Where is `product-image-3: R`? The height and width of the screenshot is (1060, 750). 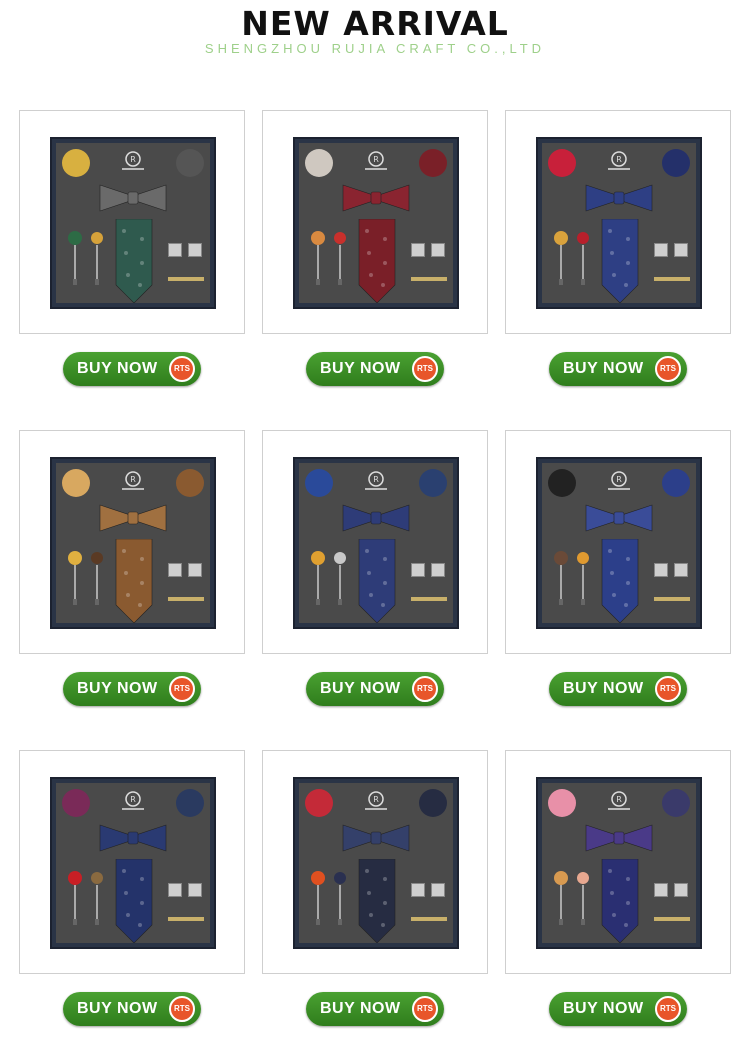
product-image-3: R is located at coordinates (618, 222).